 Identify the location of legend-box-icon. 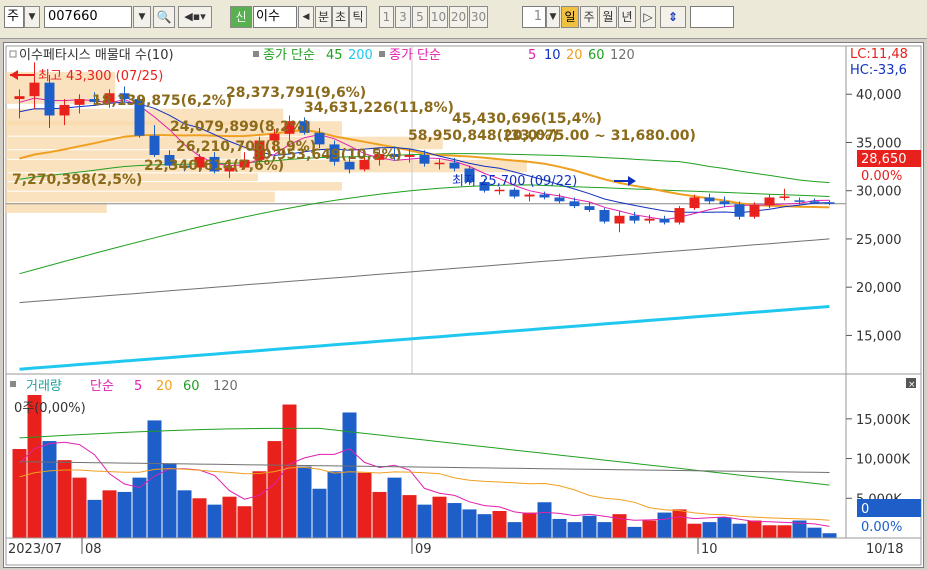
(13, 384).